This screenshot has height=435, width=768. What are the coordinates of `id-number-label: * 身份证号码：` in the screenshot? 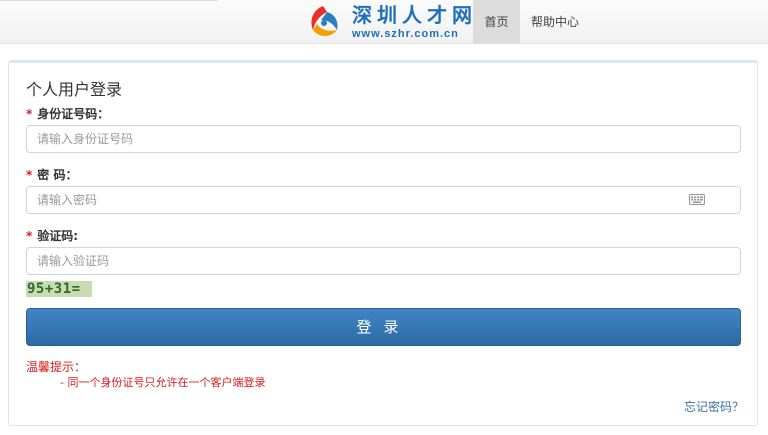 It's located at (67, 114).